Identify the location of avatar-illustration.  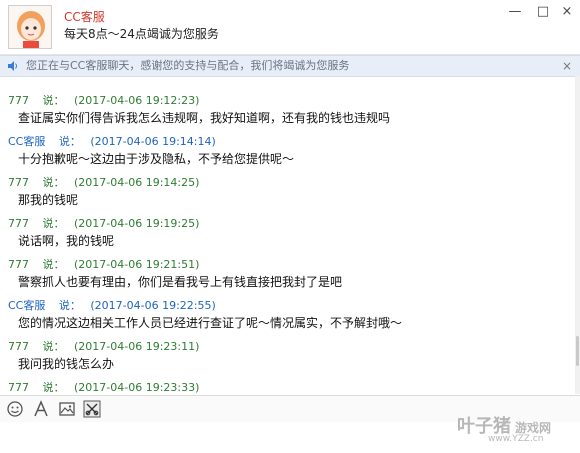
(30, 27).